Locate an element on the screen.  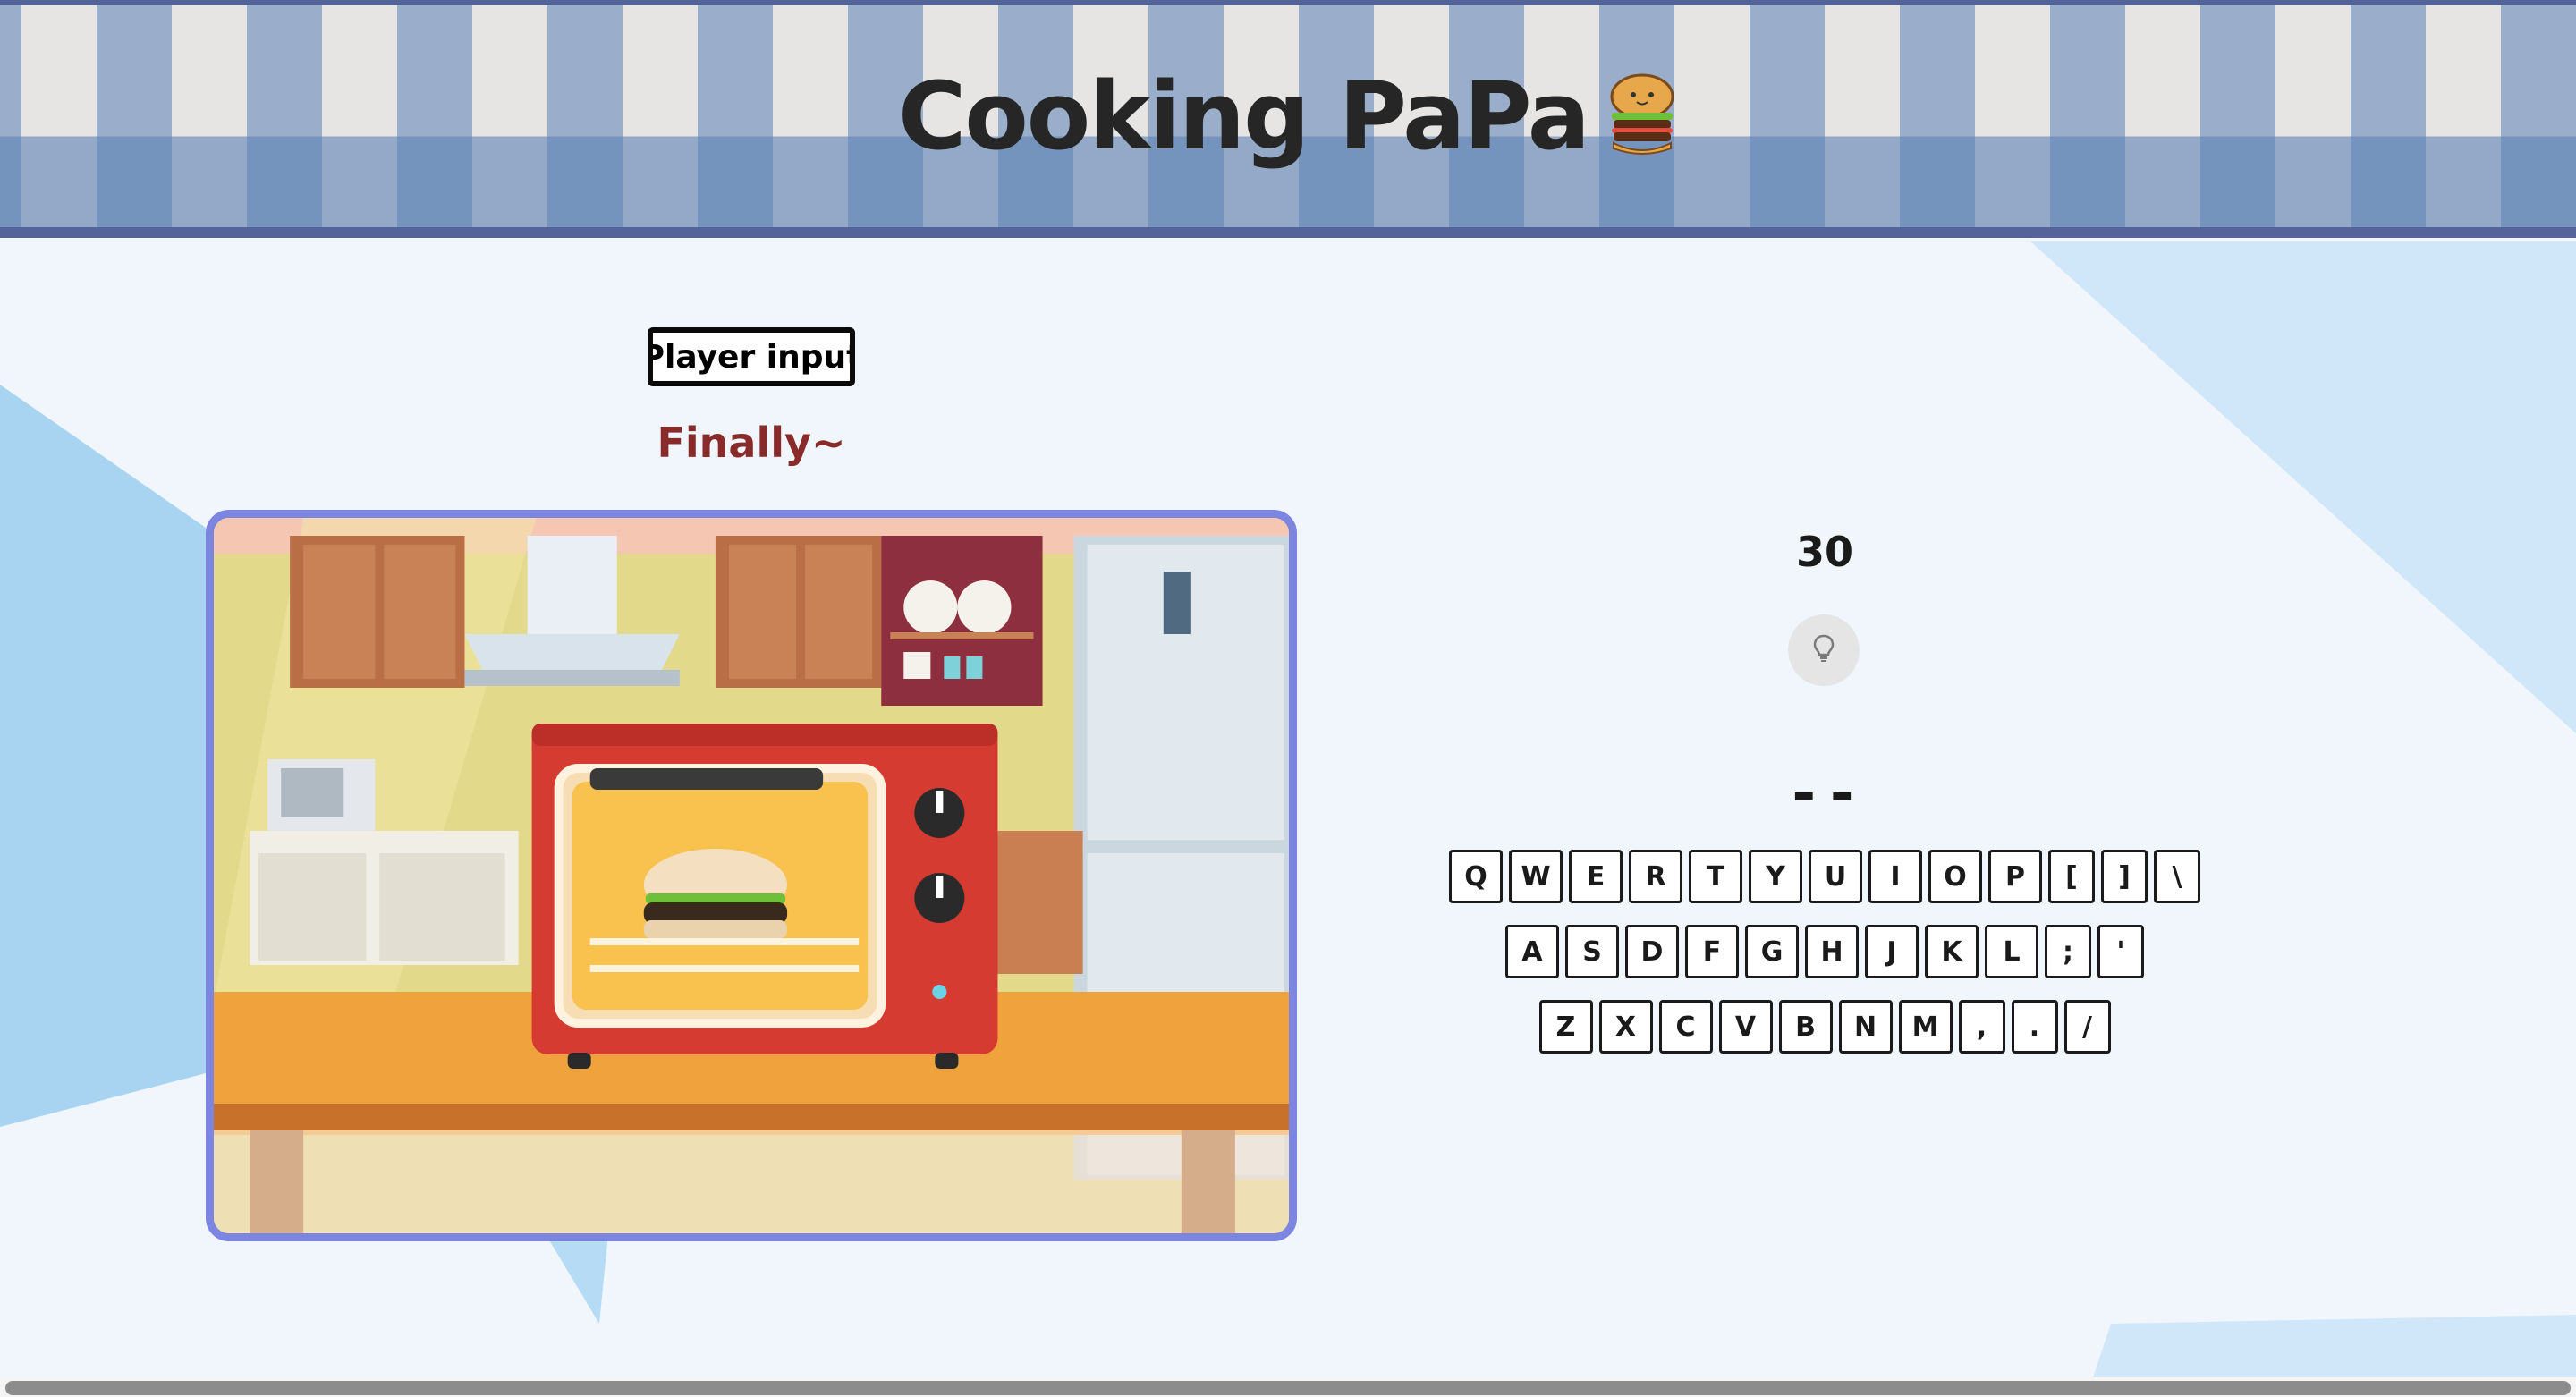
key-d: D is located at coordinates (1652, 951).